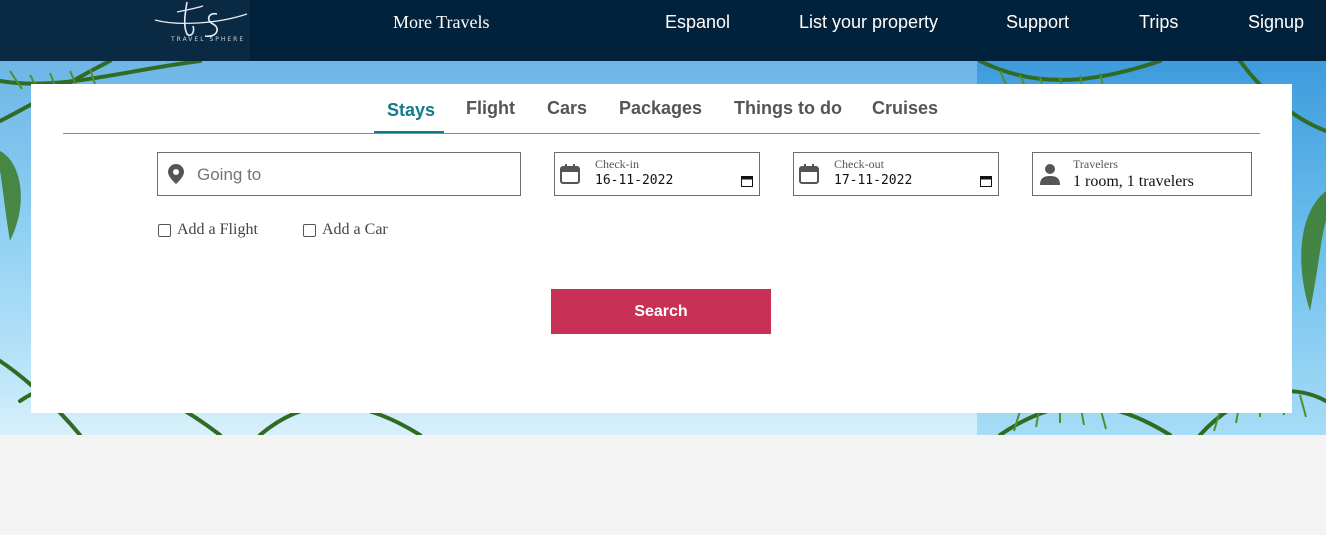 This screenshot has height=535, width=1326. What do you see at coordinates (567, 108) in the screenshot?
I see `tab-cars: Cars` at bounding box center [567, 108].